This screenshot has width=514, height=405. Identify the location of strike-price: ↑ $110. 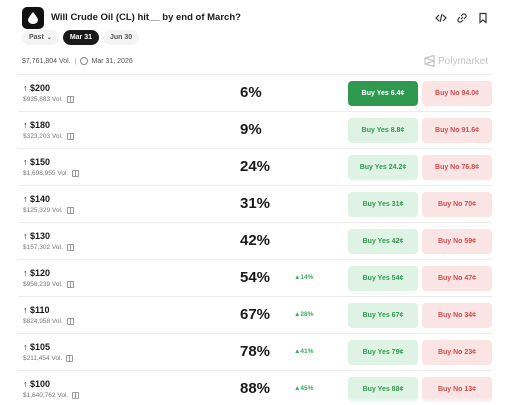
(36, 310).